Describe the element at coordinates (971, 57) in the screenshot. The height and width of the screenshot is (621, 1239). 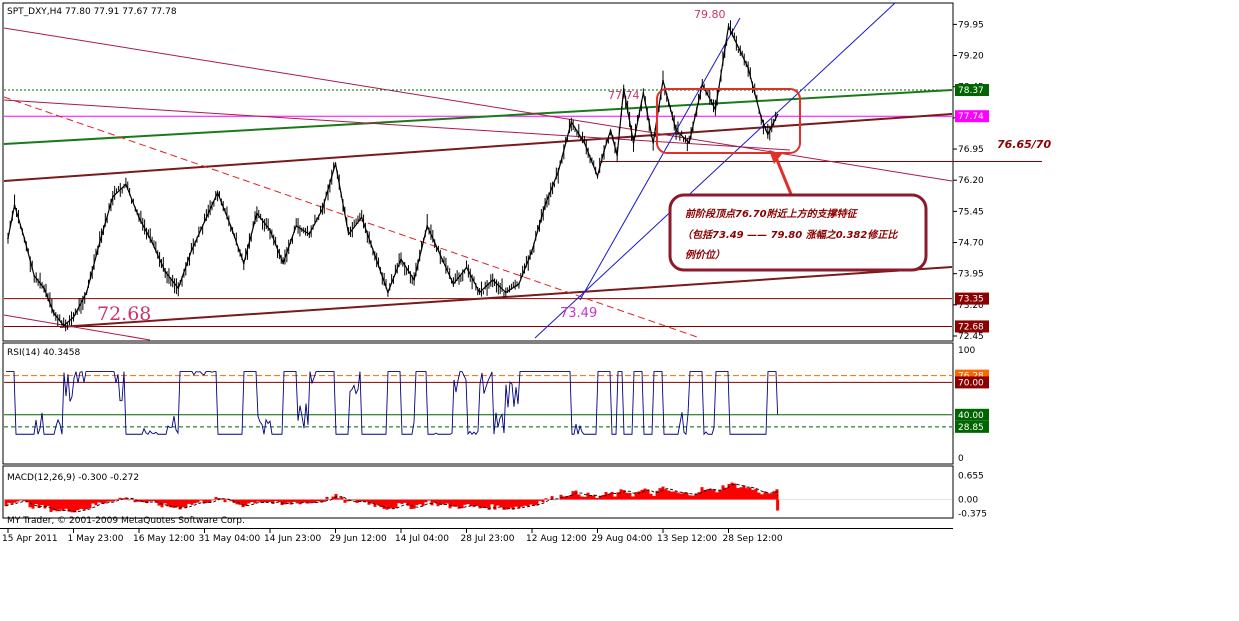
I see `price-tick-label: 79.20` at that location.